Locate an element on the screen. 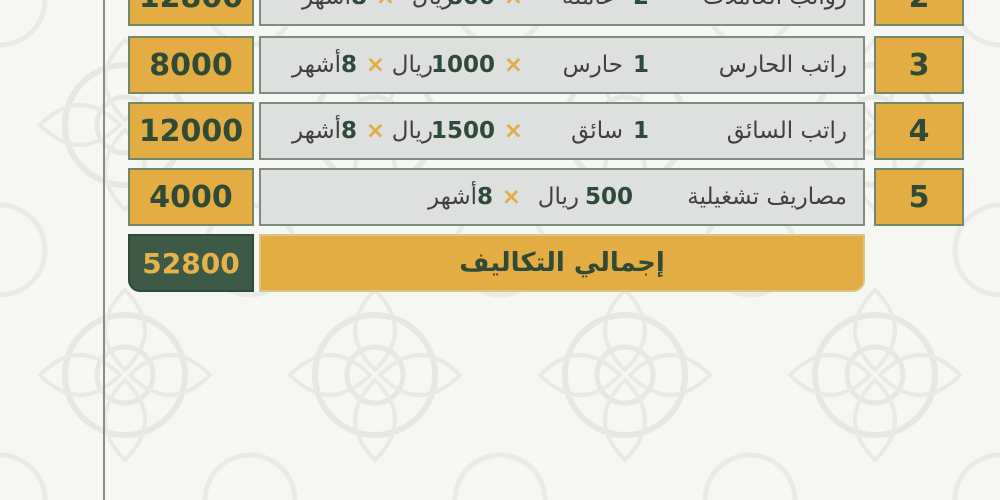 This screenshot has height=500, width=1000. row-index-value: 2 is located at coordinates (919, 7).